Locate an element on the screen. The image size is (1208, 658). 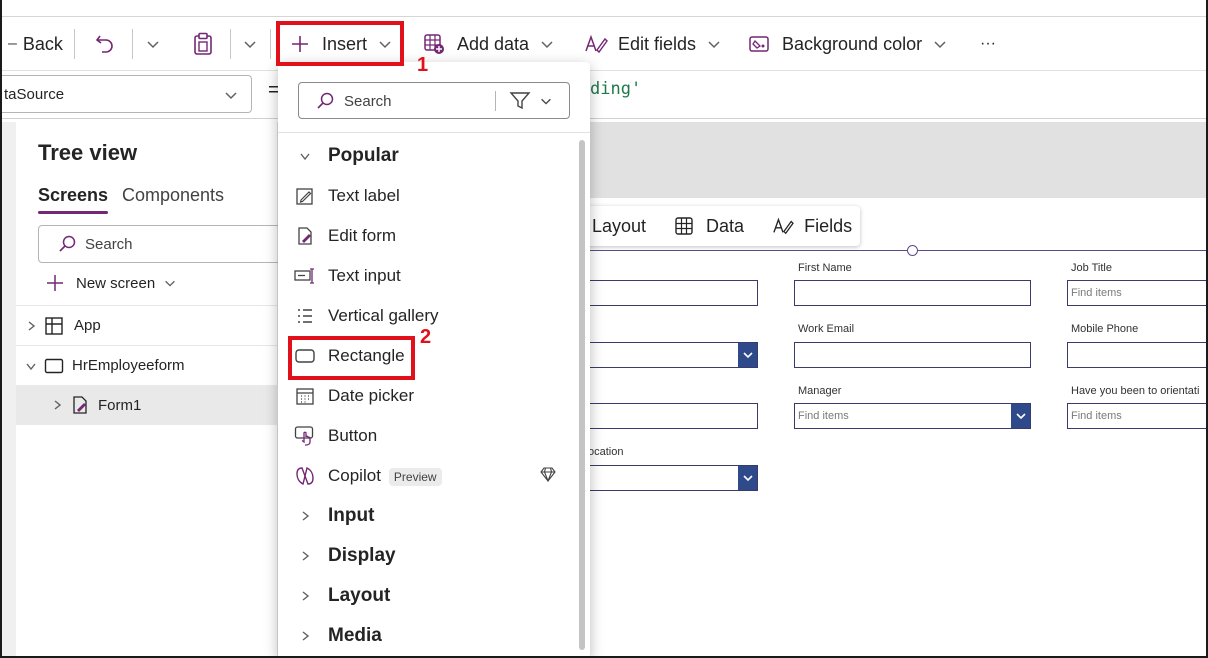
menu-item-label: Text input is located at coordinates (364, 275).